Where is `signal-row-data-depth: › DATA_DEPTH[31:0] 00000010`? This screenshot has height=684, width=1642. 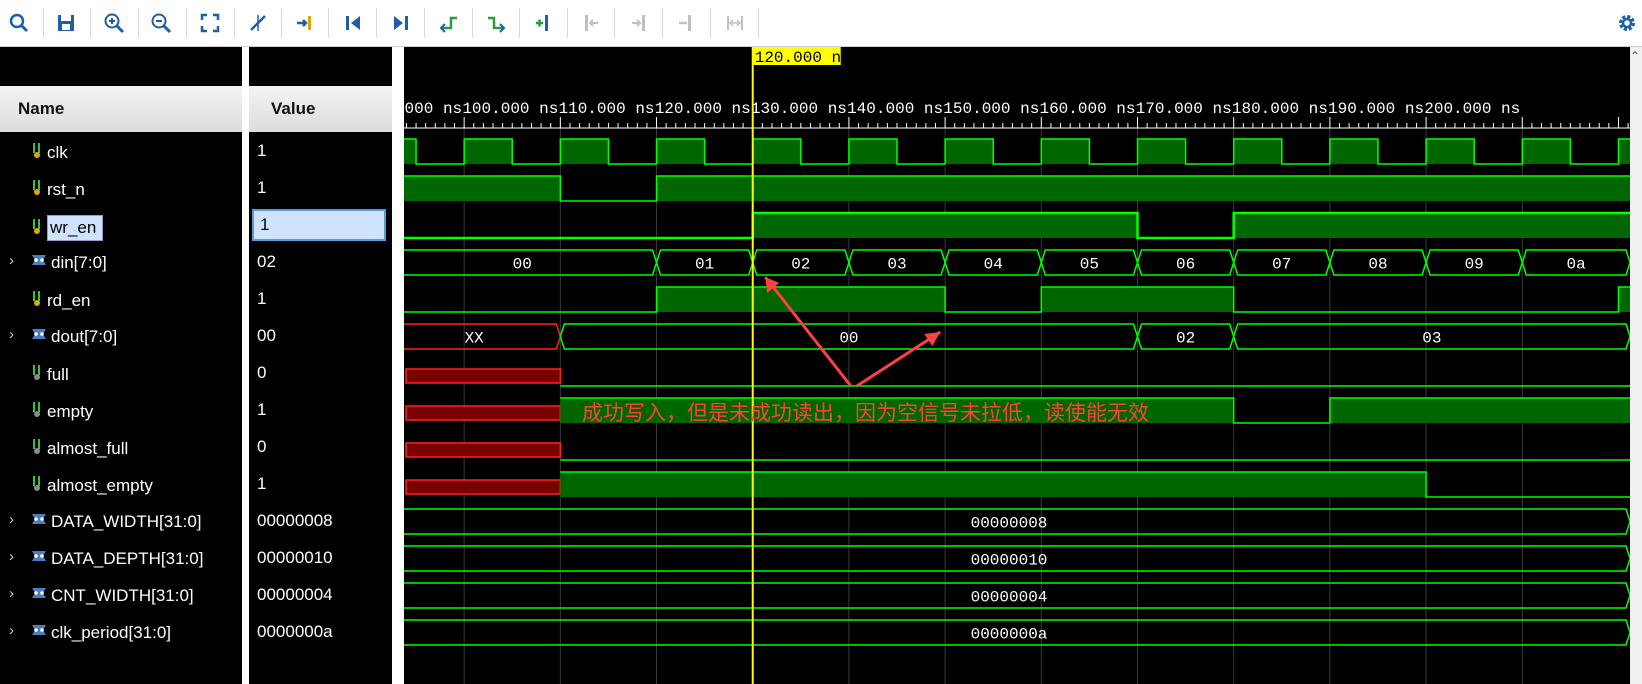
signal-row-data-depth: › DATA_DEPTH[31:0] 00000010 is located at coordinates (200, 558).